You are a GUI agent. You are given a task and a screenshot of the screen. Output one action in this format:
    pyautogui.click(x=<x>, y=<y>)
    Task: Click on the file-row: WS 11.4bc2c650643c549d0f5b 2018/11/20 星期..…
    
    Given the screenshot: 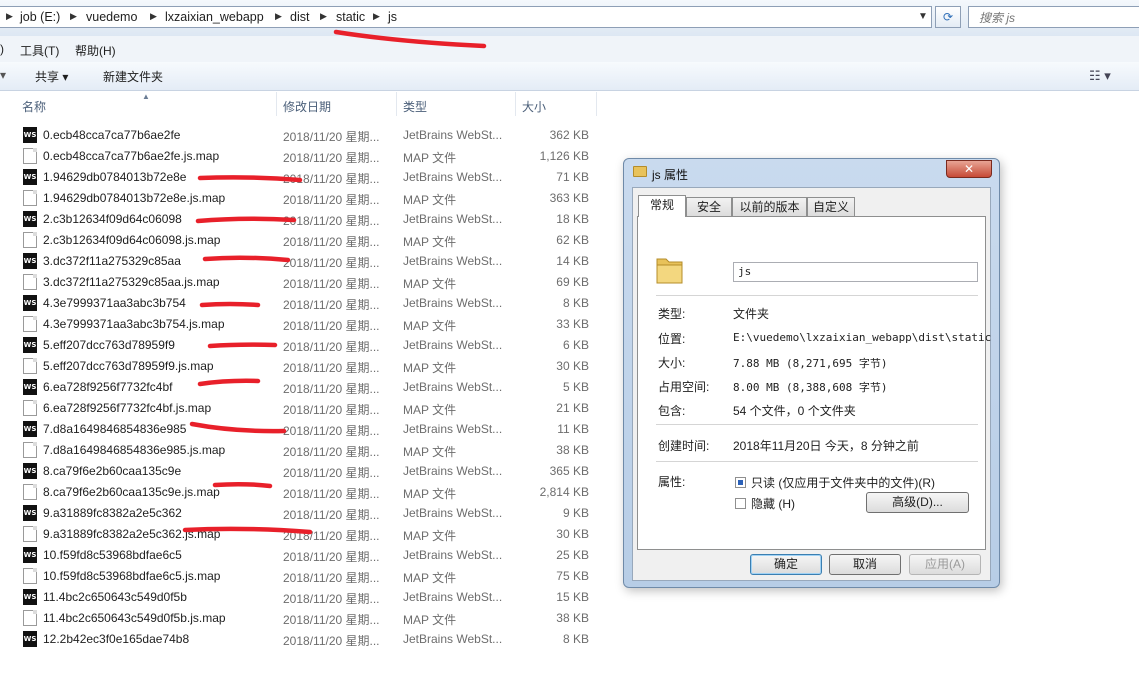 What is the action you would take?
    pyautogui.click(x=300, y=597)
    